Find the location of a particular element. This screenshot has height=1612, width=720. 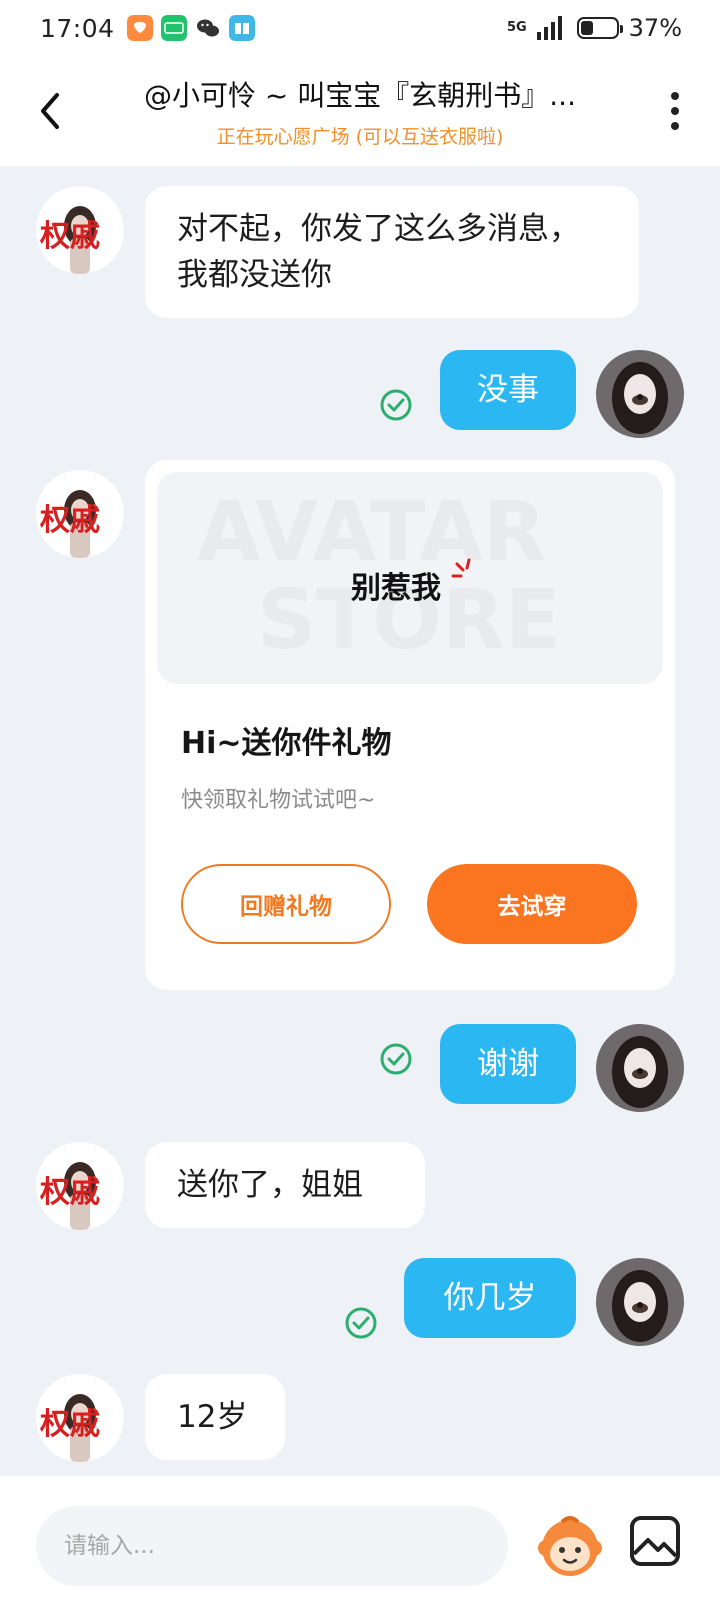

image-icon is located at coordinates (655, 1541).